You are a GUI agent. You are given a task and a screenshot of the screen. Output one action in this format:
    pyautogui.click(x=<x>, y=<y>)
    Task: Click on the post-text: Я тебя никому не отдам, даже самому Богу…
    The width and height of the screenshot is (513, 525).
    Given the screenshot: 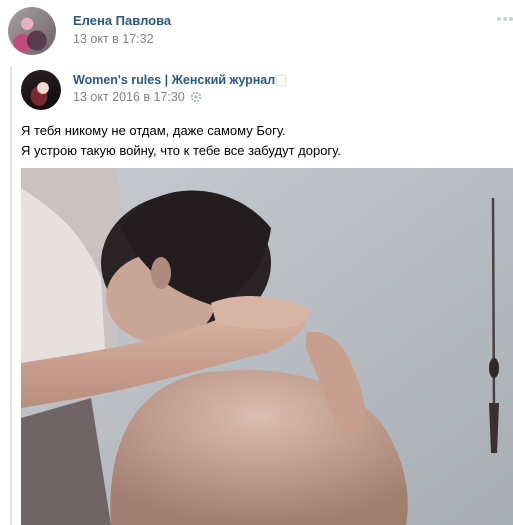 What is the action you would take?
    pyautogui.click(x=261, y=141)
    